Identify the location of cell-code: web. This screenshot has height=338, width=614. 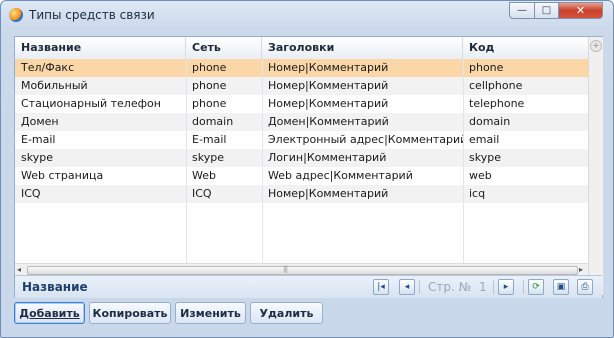
(480, 175).